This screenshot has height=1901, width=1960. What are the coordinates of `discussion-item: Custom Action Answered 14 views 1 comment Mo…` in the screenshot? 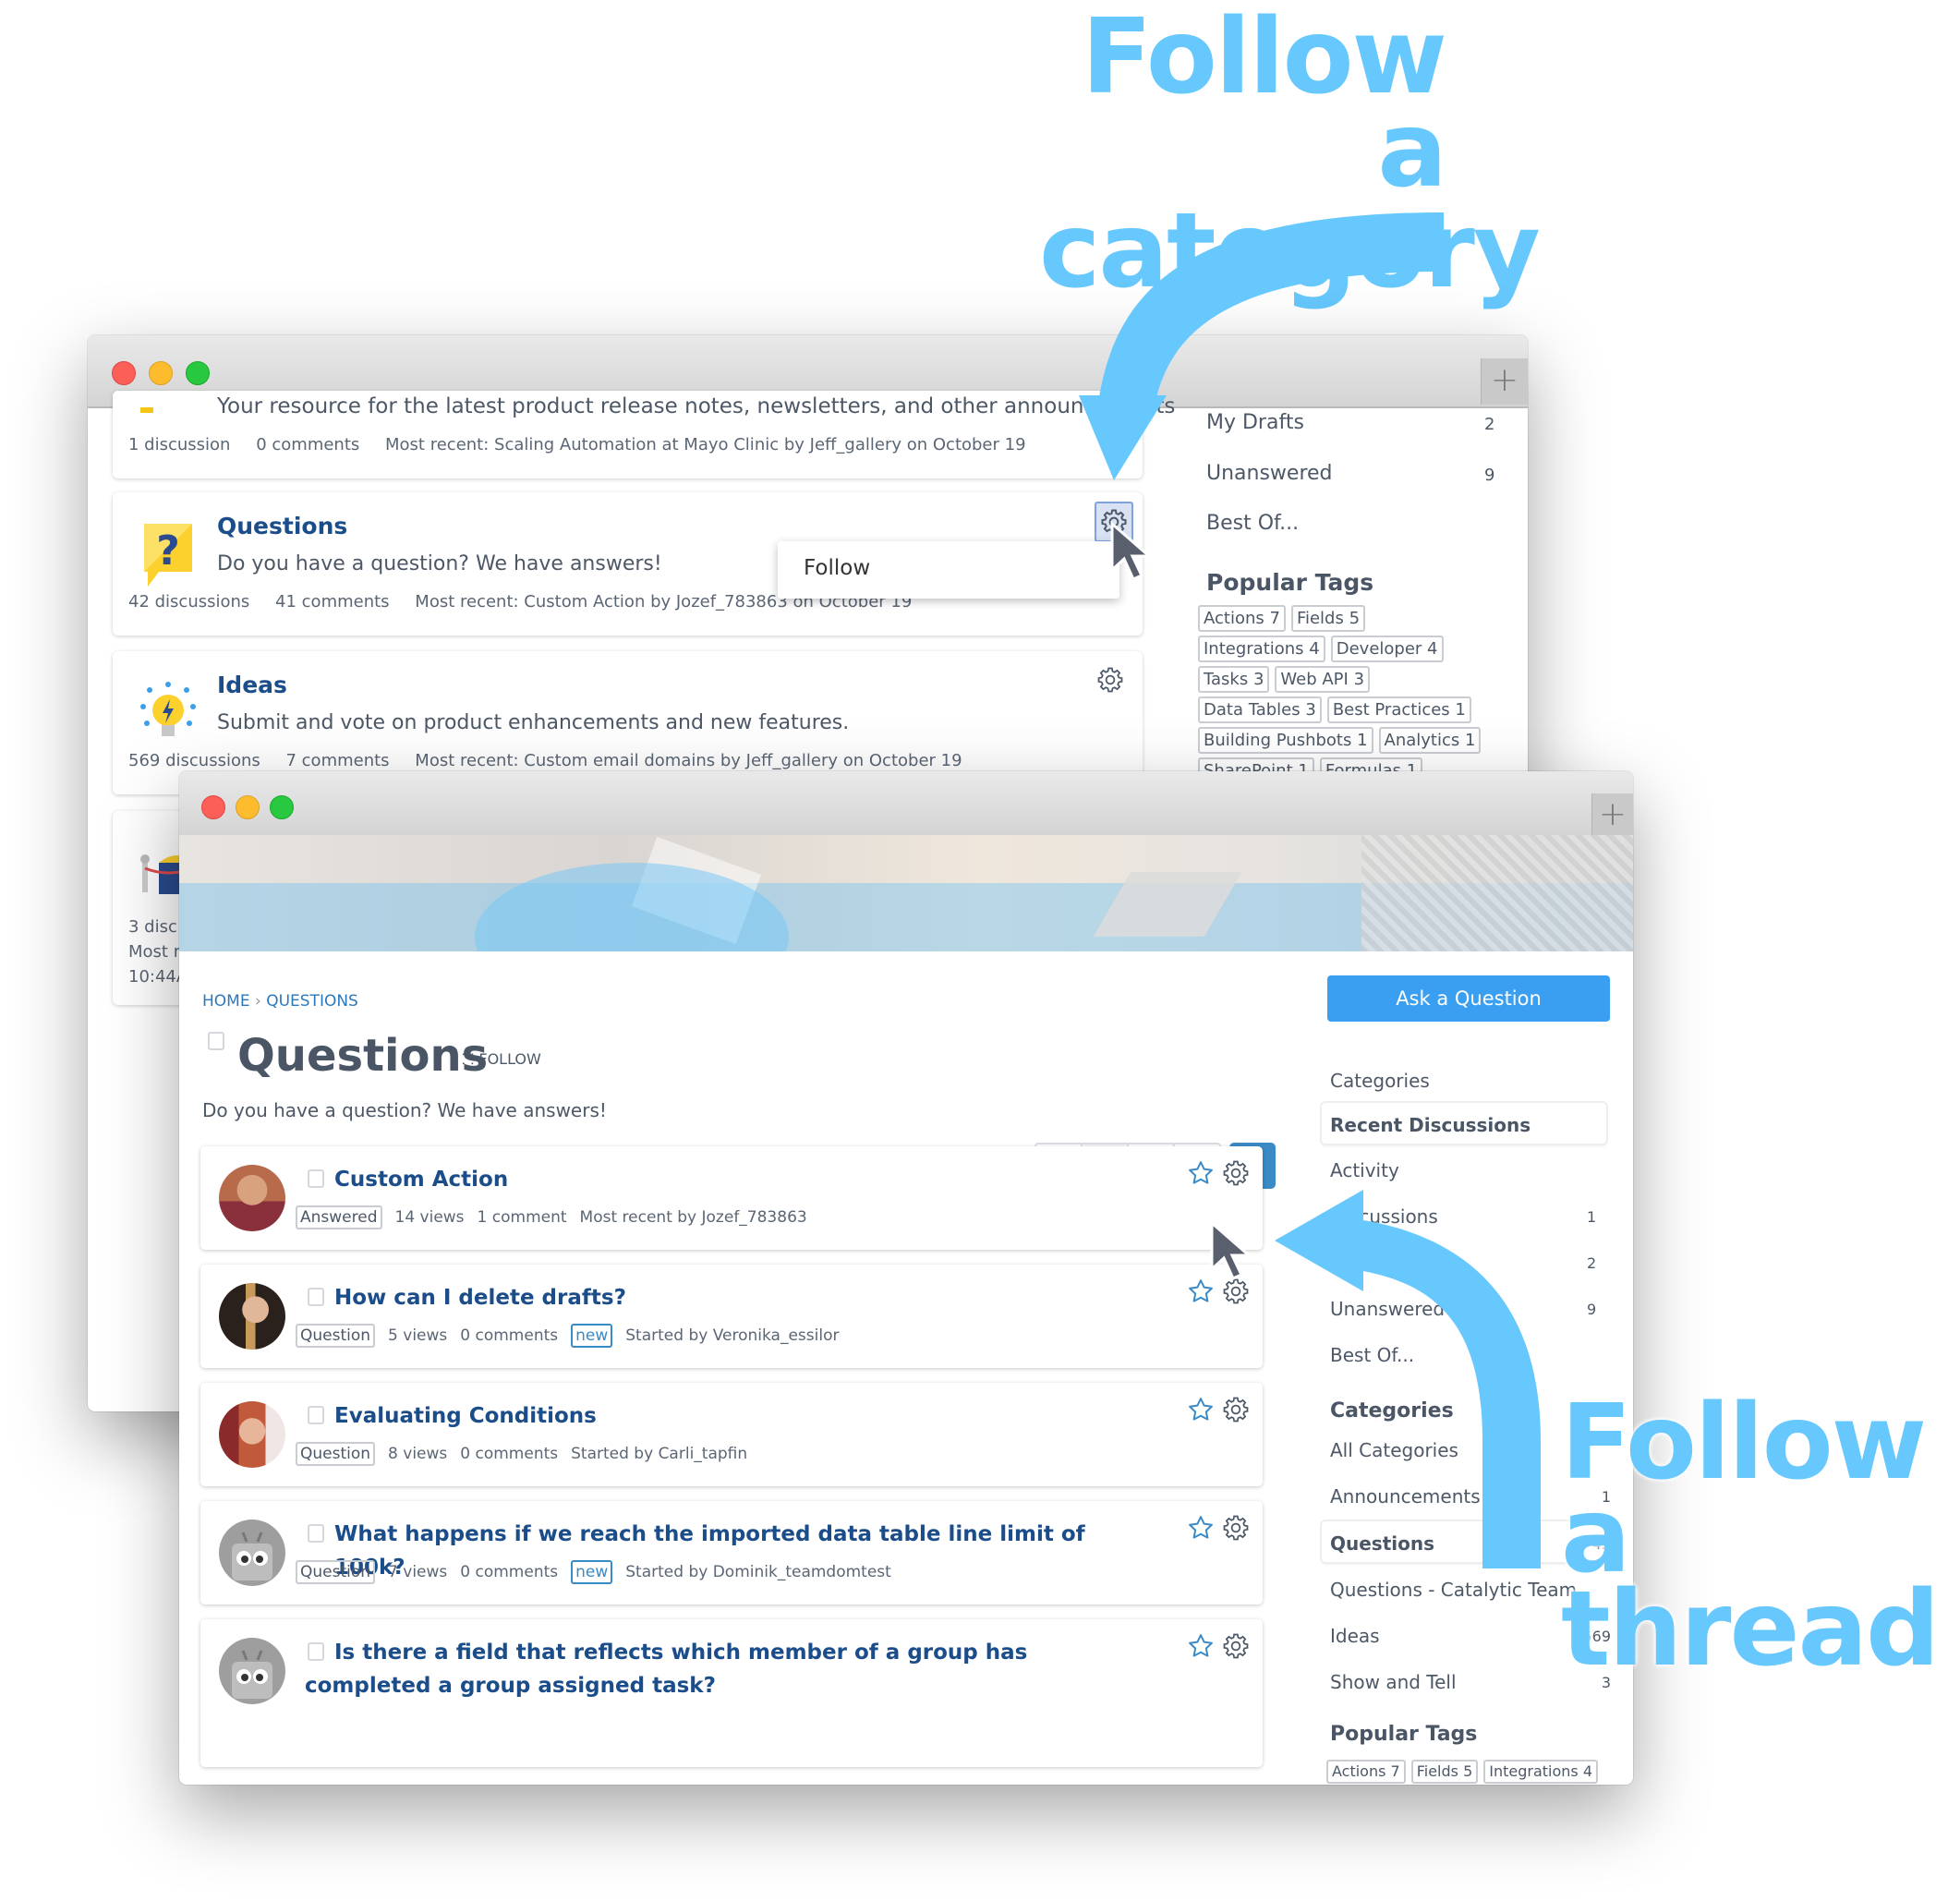 It's located at (731, 1198).